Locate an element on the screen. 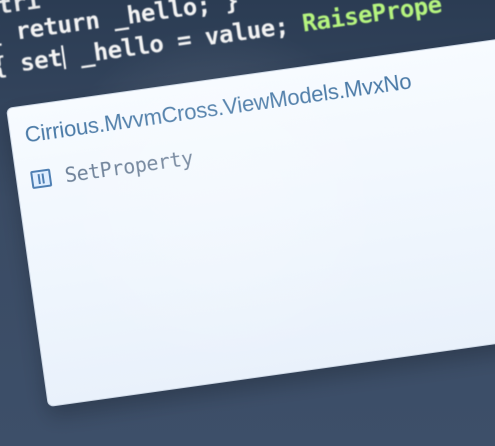 The height and width of the screenshot is (446, 495). completion-item-label: SetProperty is located at coordinates (129, 166).